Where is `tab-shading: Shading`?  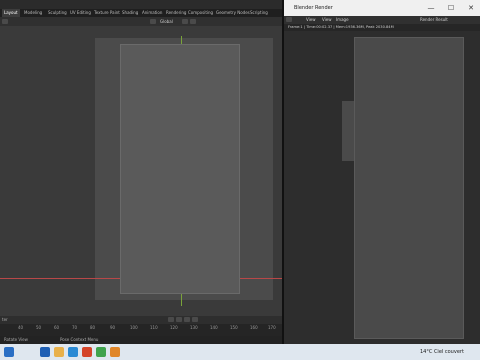 tab-shading: Shading is located at coordinates (130, 13).